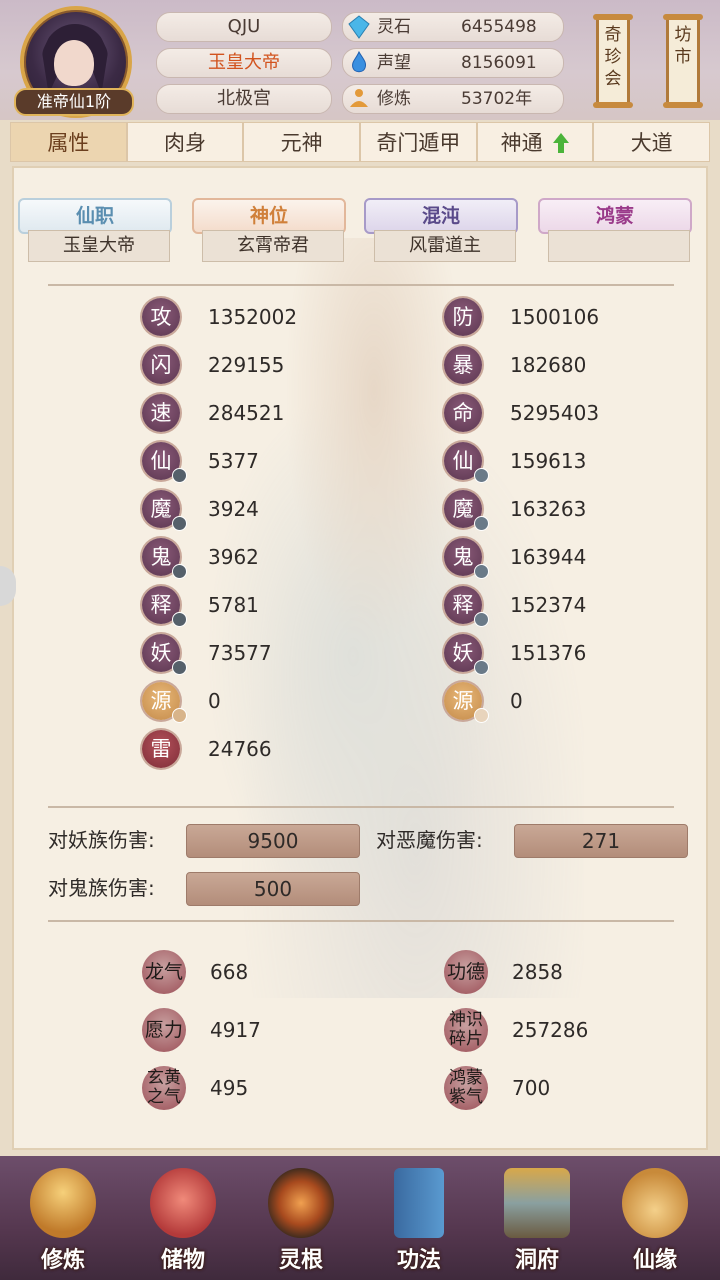 This screenshot has height=1280, width=720. I want to click on stat-badge: 速, so click(161, 413).